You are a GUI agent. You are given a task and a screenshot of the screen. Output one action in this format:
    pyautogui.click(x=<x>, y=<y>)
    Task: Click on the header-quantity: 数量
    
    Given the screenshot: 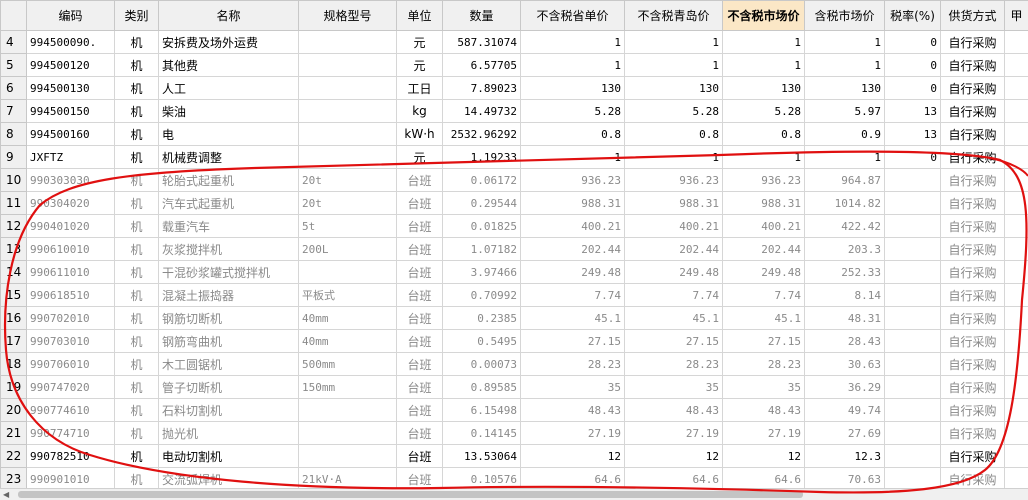 What is the action you would take?
    pyautogui.click(x=482, y=16)
    